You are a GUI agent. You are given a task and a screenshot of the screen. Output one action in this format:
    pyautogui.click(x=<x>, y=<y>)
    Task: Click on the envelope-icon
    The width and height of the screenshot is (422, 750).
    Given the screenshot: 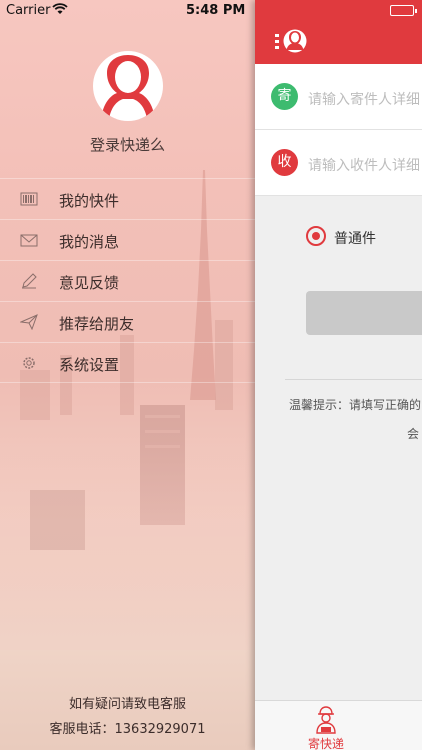 What is the action you would take?
    pyautogui.click(x=29, y=240)
    